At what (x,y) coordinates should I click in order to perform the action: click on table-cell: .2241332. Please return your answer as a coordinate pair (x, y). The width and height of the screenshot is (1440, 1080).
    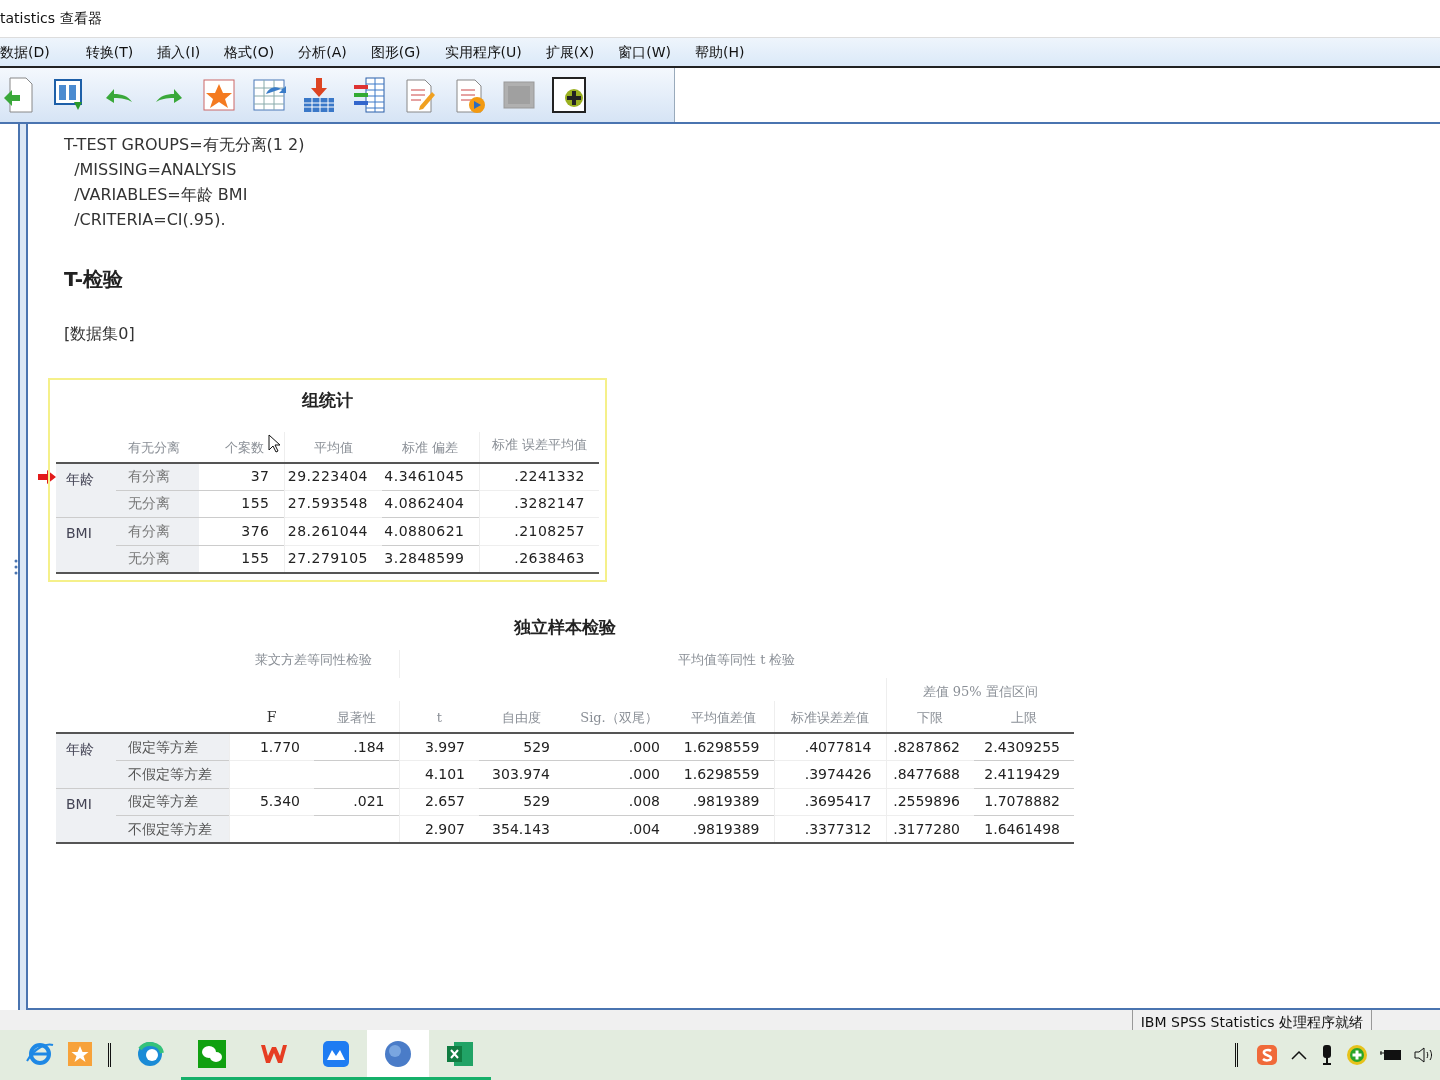
    Looking at the image, I should click on (549, 476).